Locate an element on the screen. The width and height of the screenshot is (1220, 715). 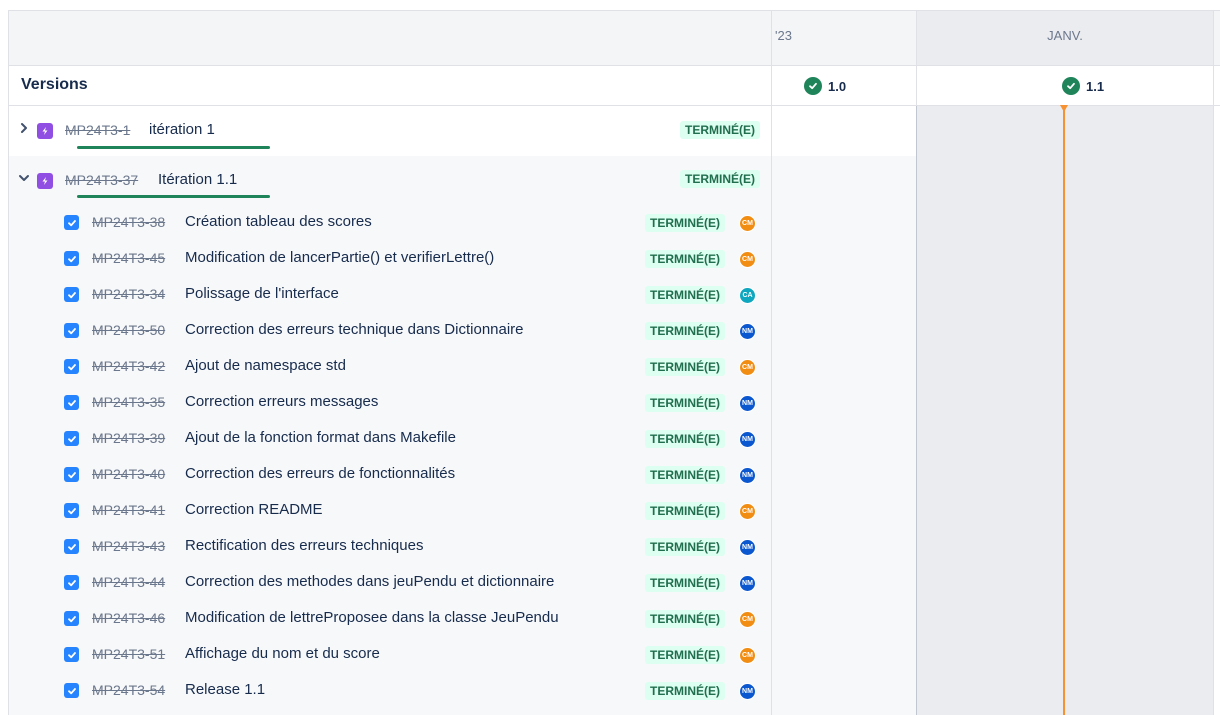
assignee-avatar: CA is located at coordinates (747, 295).